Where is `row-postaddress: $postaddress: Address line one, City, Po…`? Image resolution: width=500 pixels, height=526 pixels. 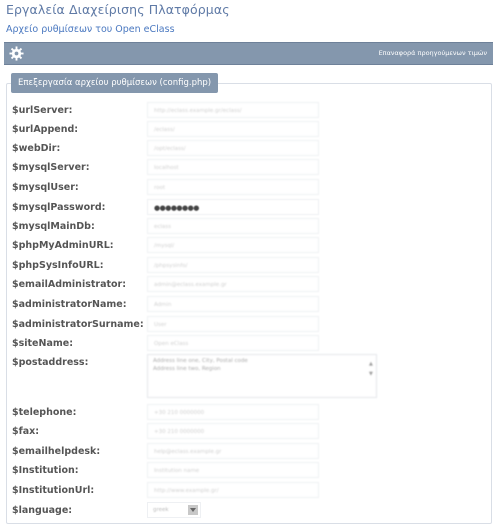 row-postaddress: $postaddress: Address line one, City, Po… is located at coordinates (252, 377).